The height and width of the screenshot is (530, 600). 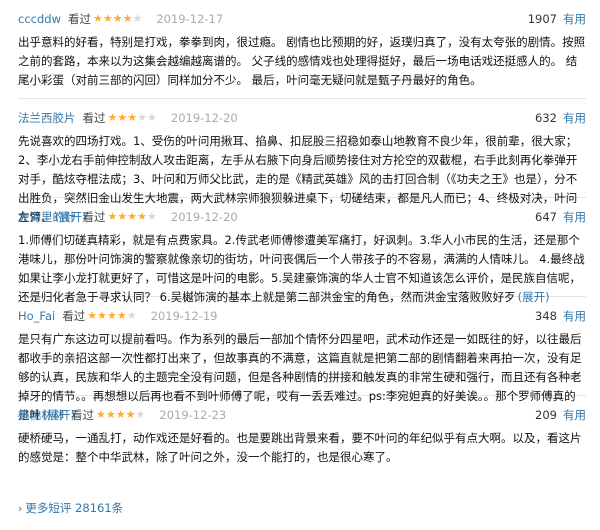 I want to click on useful-vote-count: 632, so click(x=546, y=118).